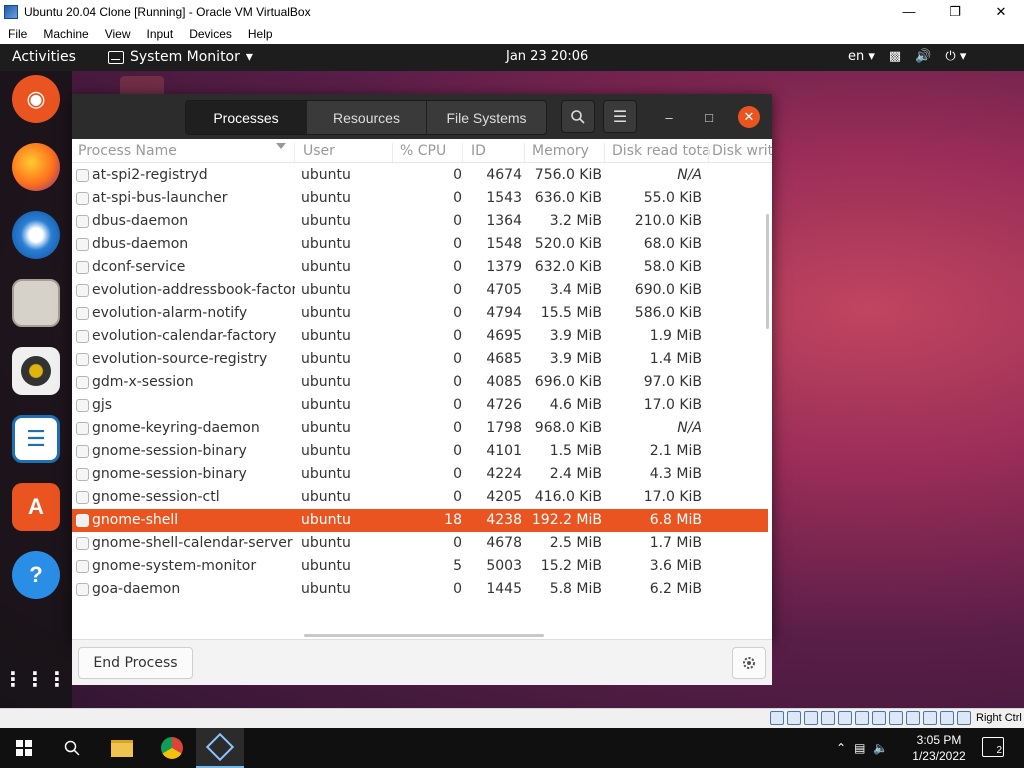  What do you see at coordinates (620, 116) in the screenshot?
I see `menu-button: ☰` at bounding box center [620, 116].